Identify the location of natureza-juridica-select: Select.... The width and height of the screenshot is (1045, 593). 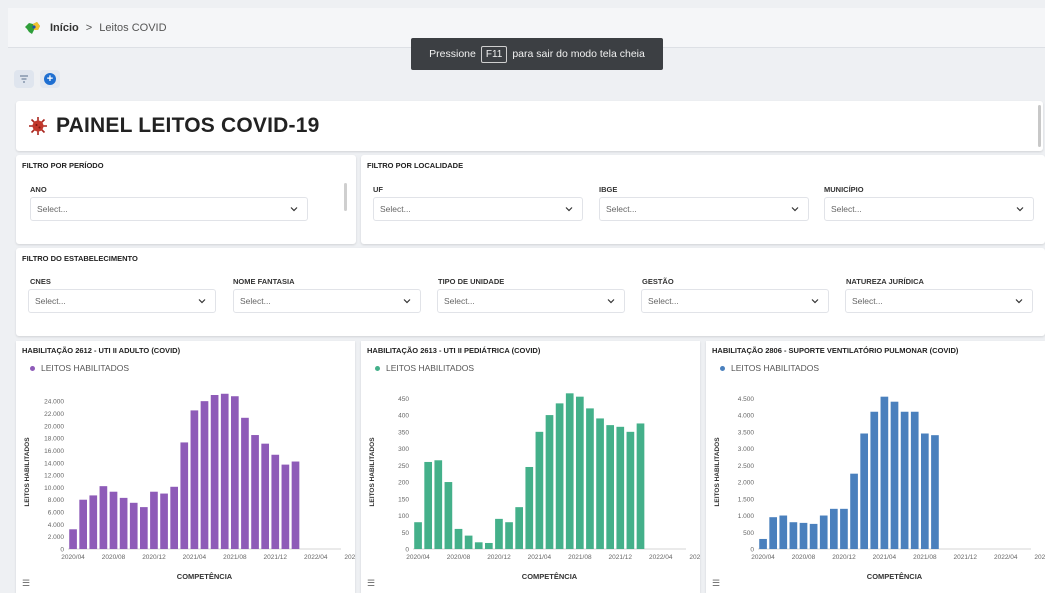
(939, 301).